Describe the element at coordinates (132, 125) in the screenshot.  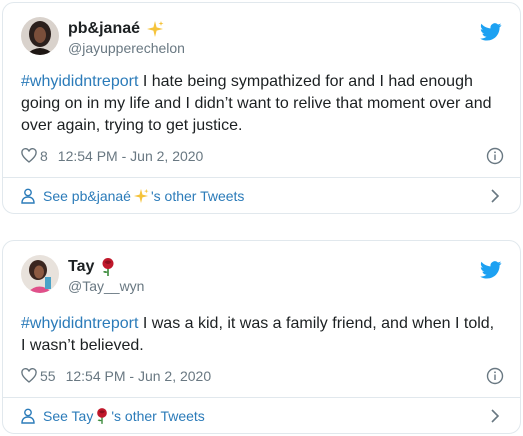
I see `tweet-text-line: over again, trying to get justice.` at that location.